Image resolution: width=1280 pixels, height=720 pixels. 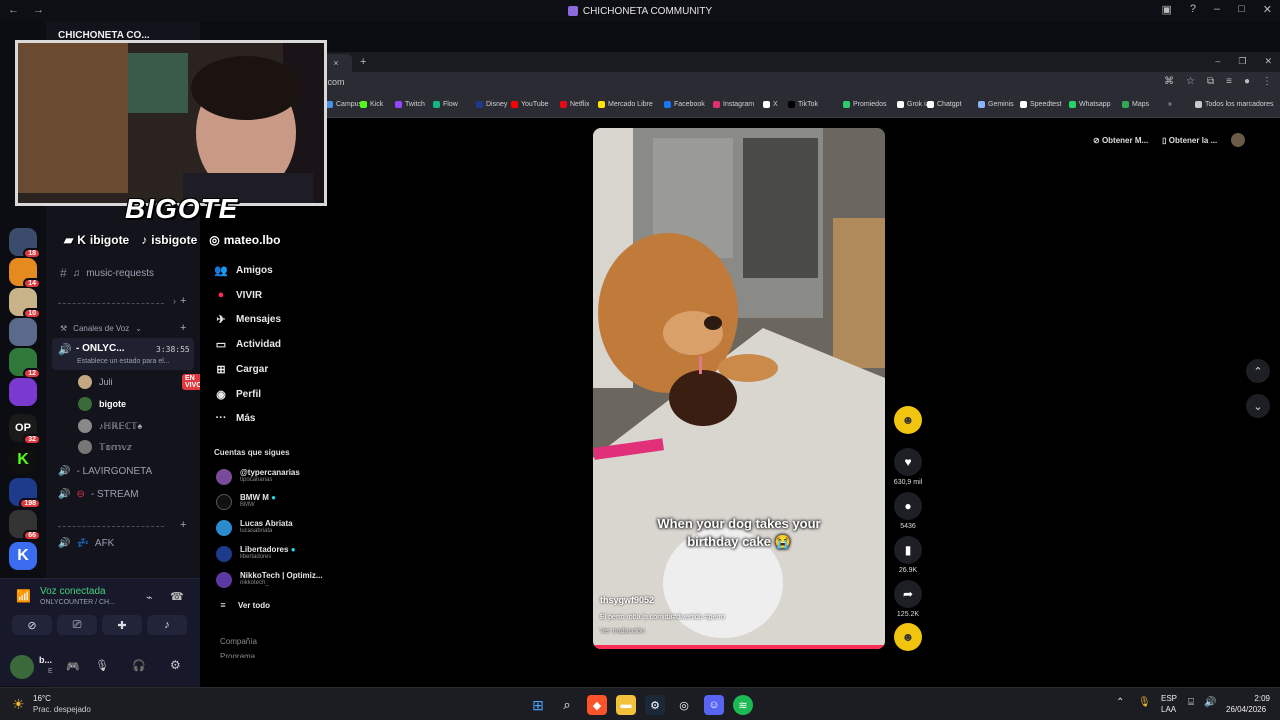 I want to click on search-button: ⌕, so click(x=567, y=705).